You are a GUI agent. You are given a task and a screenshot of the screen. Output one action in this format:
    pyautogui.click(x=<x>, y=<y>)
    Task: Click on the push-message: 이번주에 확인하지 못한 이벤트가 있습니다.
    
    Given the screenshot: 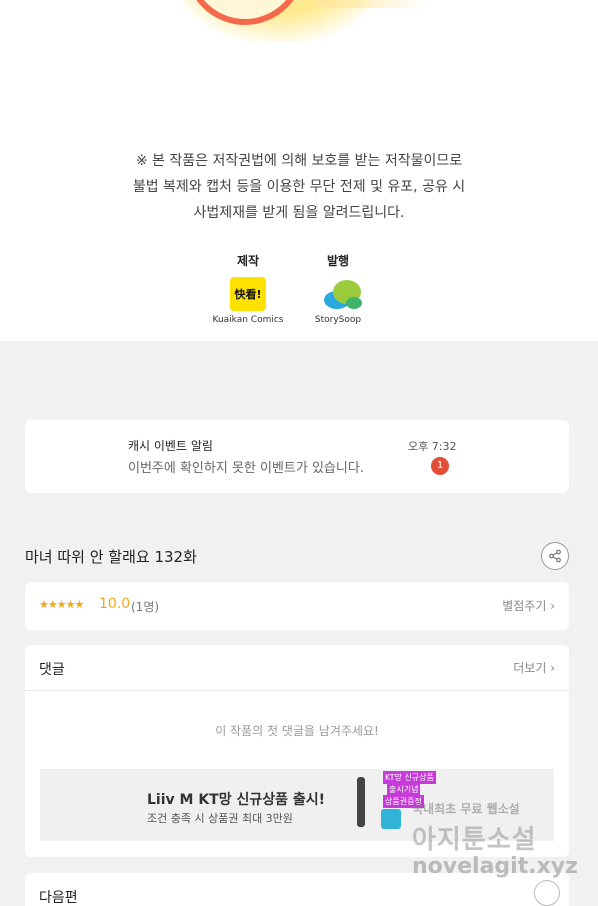 What is the action you would take?
    pyautogui.click(x=246, y=468)
    